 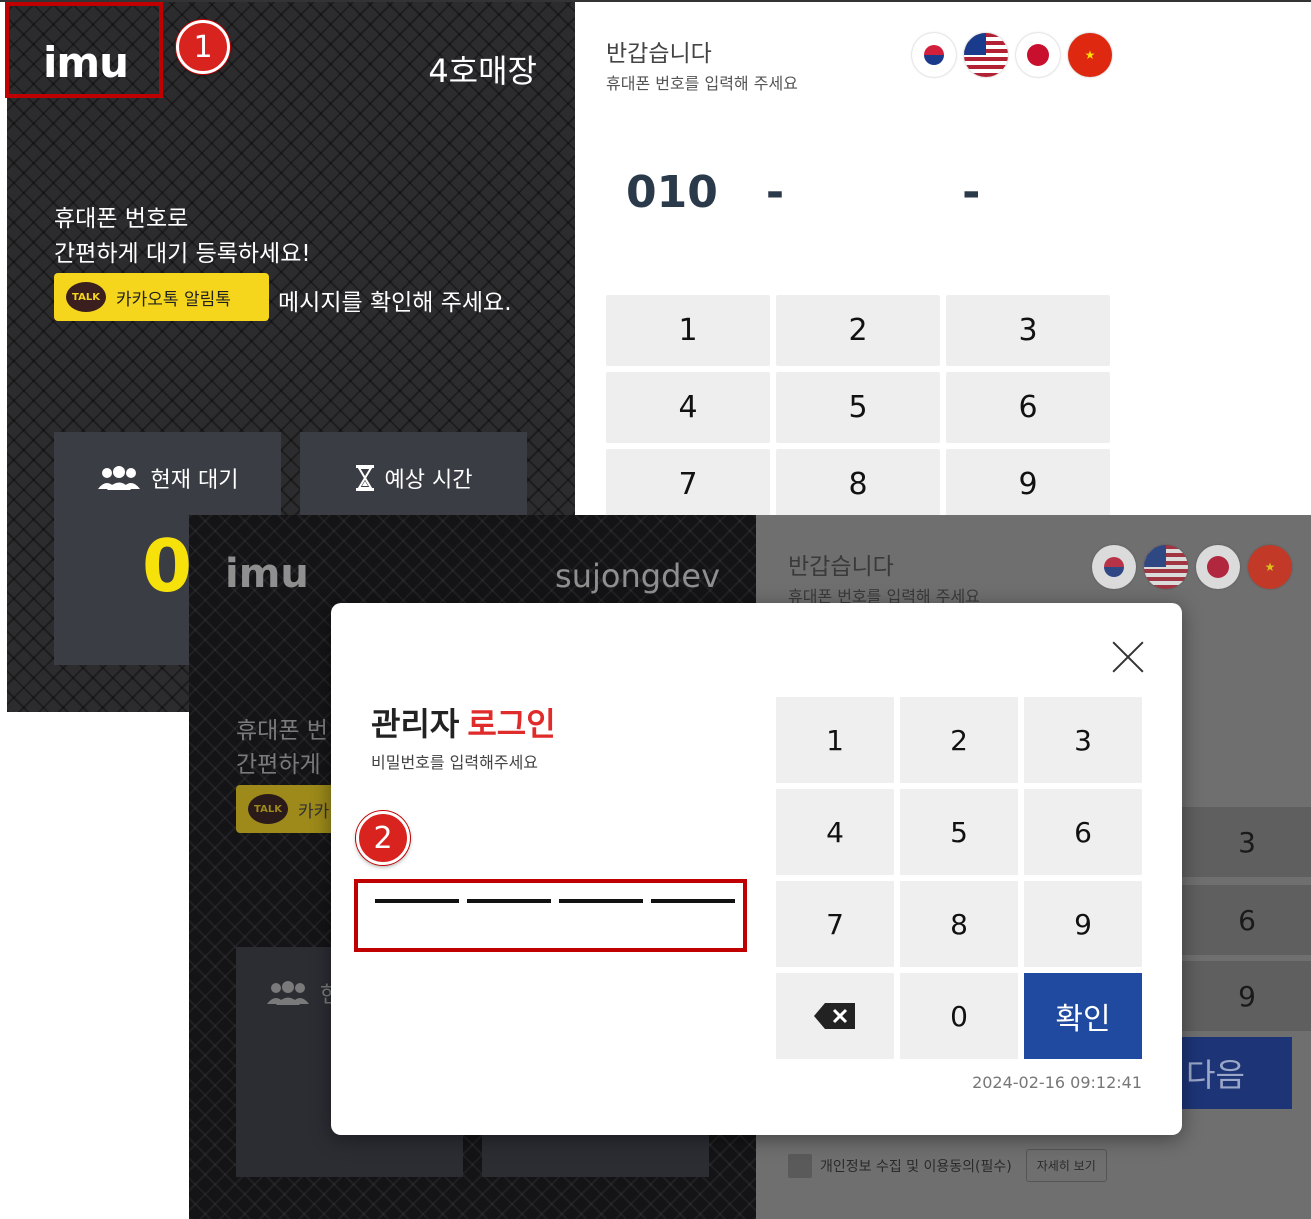 I want to click on privacy-consent: 개인정보 수집 및 이용동의(필수) 자세히 보기, so click(x=947, y=1165).